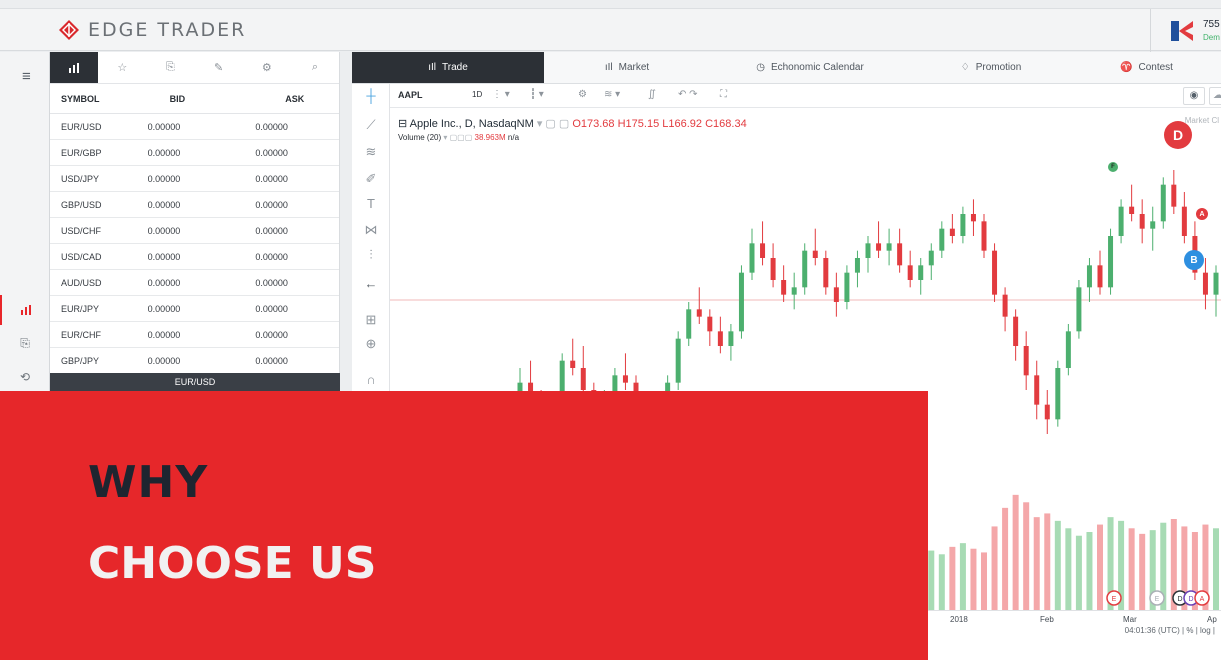 The width and height of the screenshot is (1221, 660). What do you see at coordinates (723, 94) in the screenshot?
I see `fullscreen-icon: ⛶` at bounding box center [723, 94].